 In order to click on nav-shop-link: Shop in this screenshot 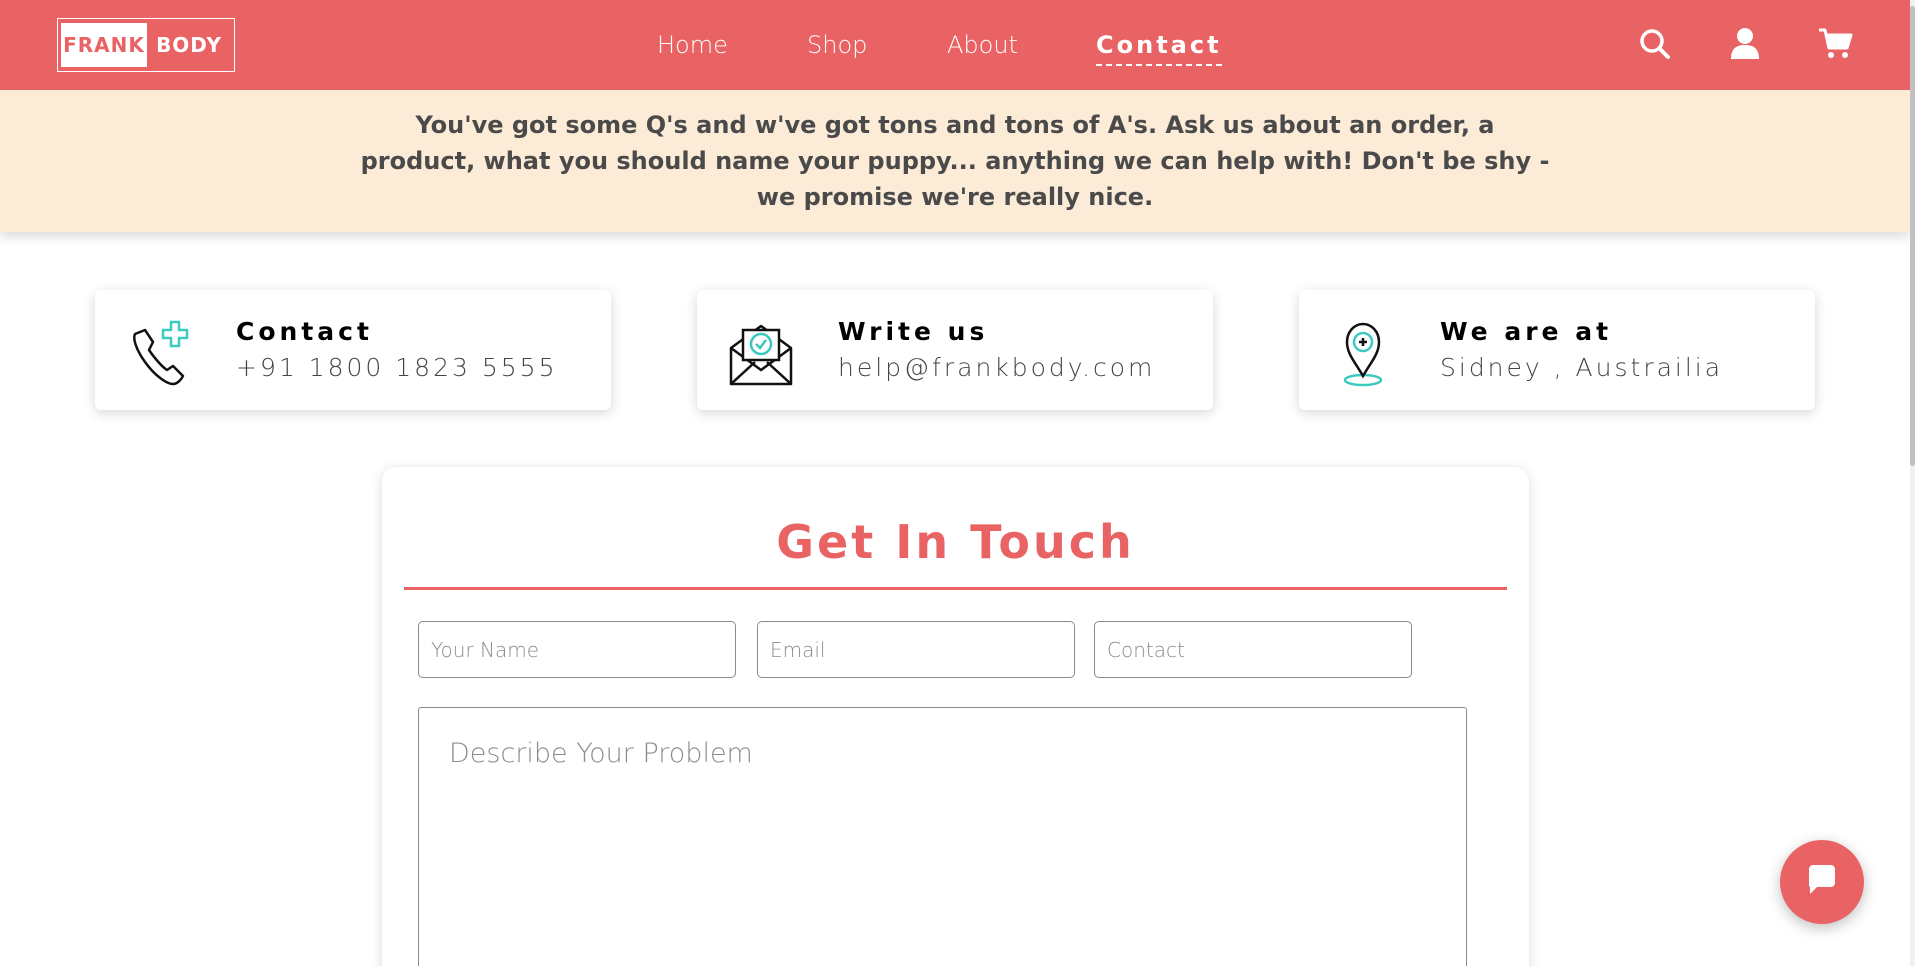, I will do `click(837, 45)`.